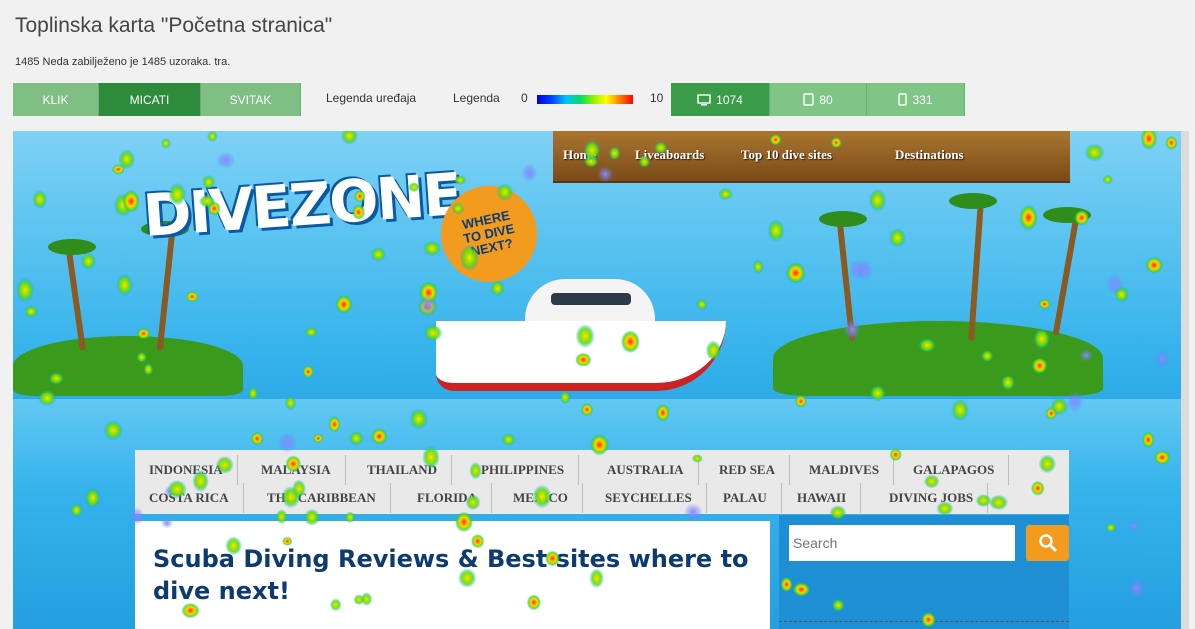  I want to click on device-desktop-button: 1074, so click(720, 99).